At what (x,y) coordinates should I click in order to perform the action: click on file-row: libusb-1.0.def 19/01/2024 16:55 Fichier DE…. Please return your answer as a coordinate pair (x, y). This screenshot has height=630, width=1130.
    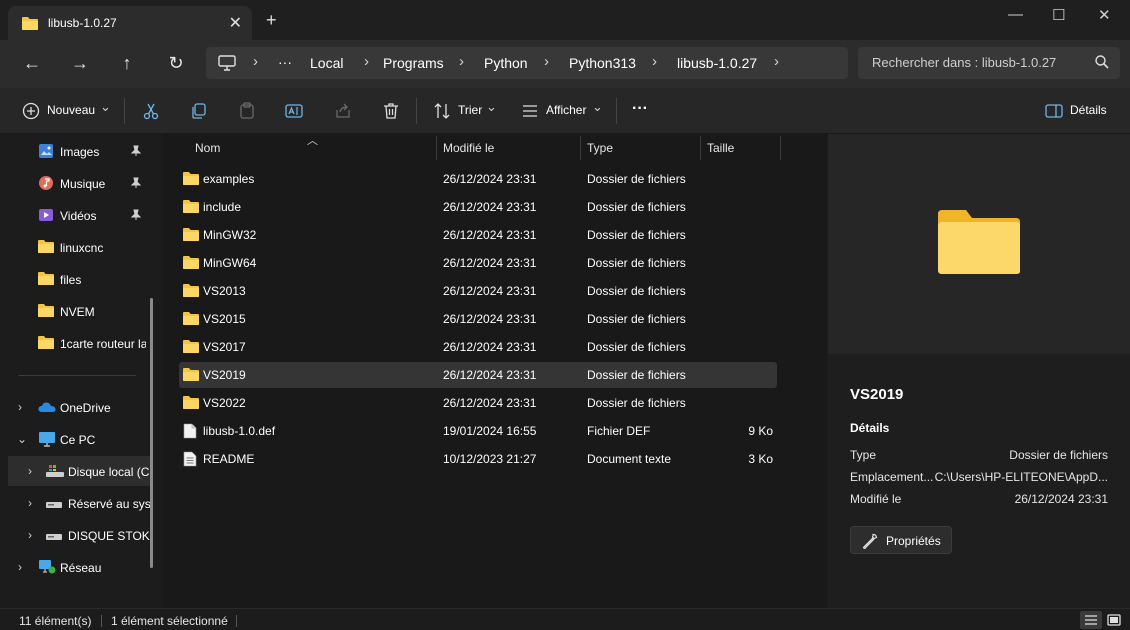
    Looking at the image, I should click on (478, 431).